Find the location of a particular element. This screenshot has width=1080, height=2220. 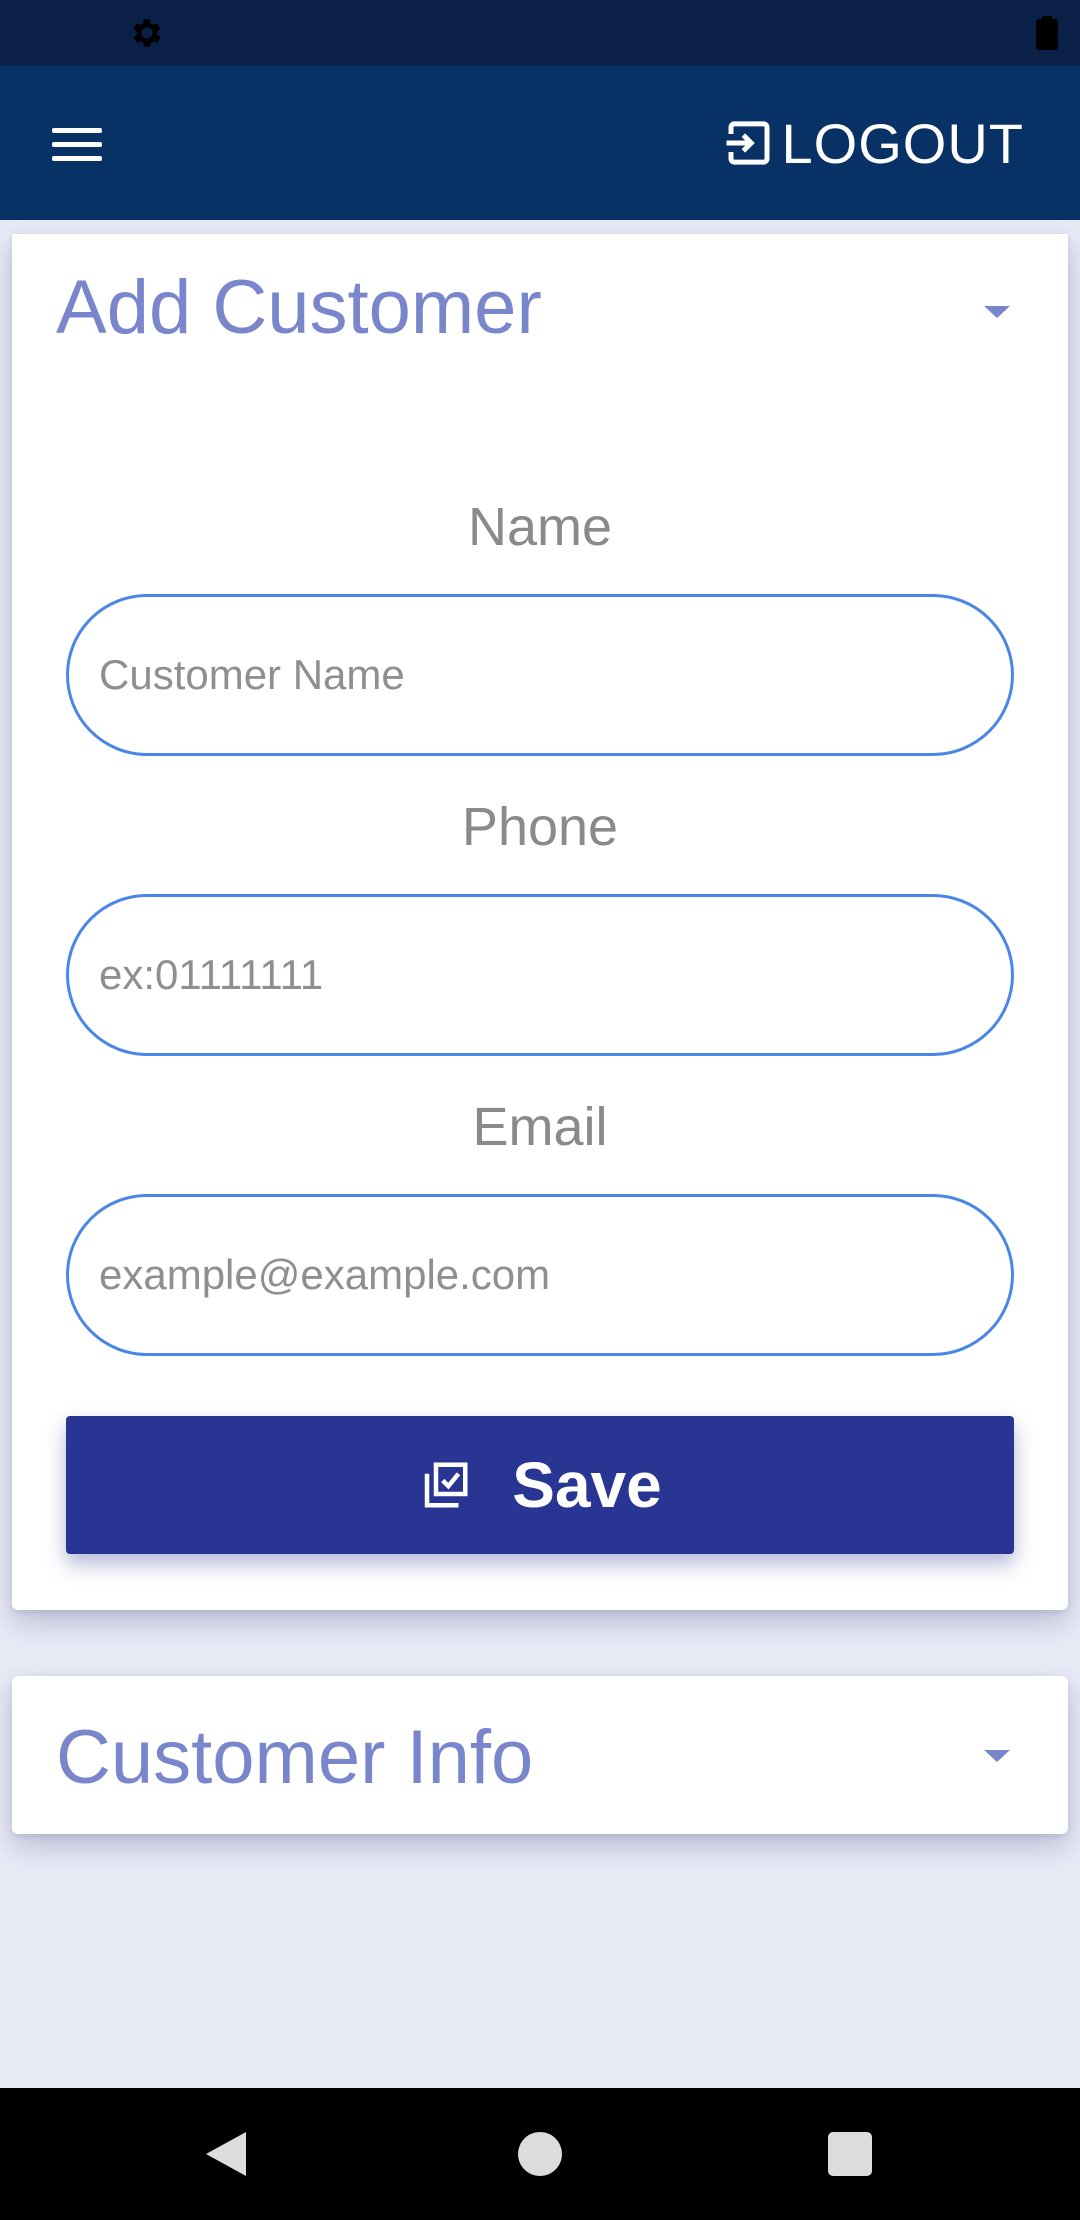

customer-info-card: Customer Info is located at coordinates (540, 1755).